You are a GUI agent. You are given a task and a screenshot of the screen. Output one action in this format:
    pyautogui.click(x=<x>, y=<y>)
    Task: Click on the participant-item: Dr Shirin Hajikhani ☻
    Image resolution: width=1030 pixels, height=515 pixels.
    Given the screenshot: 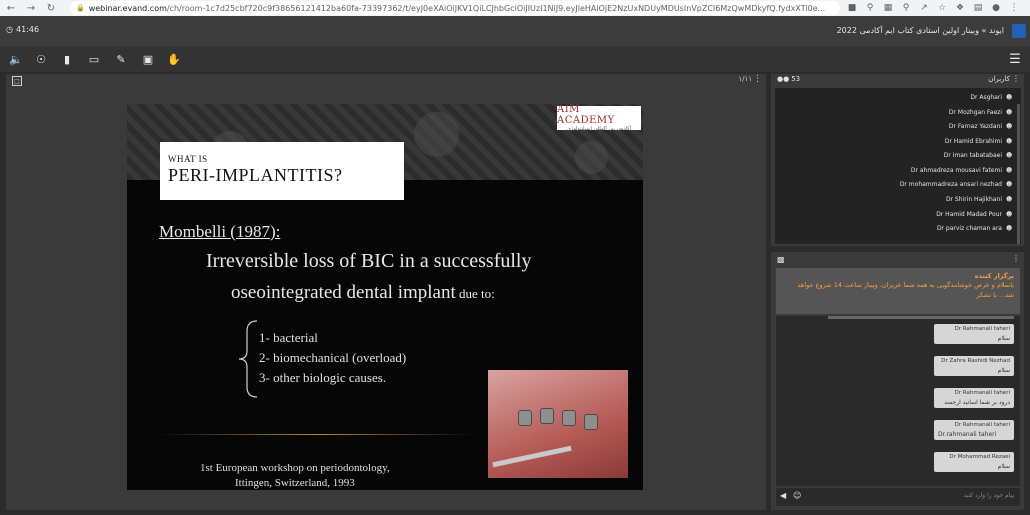 What is the action you would take?
    pyautogui.click(x=979, y=199)
    